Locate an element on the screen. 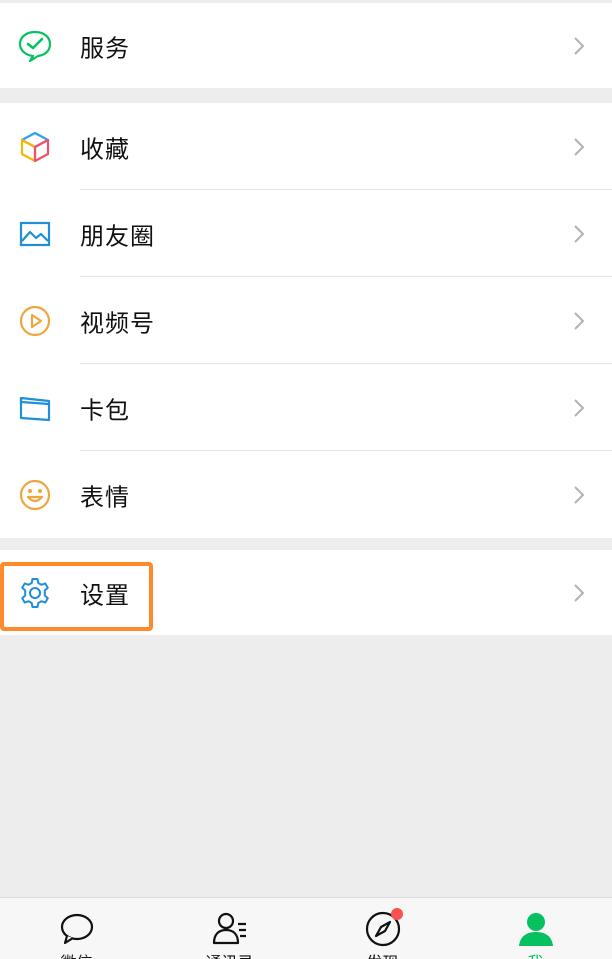  menu-item-settings: 设置 is located at coordinates (306, 592).